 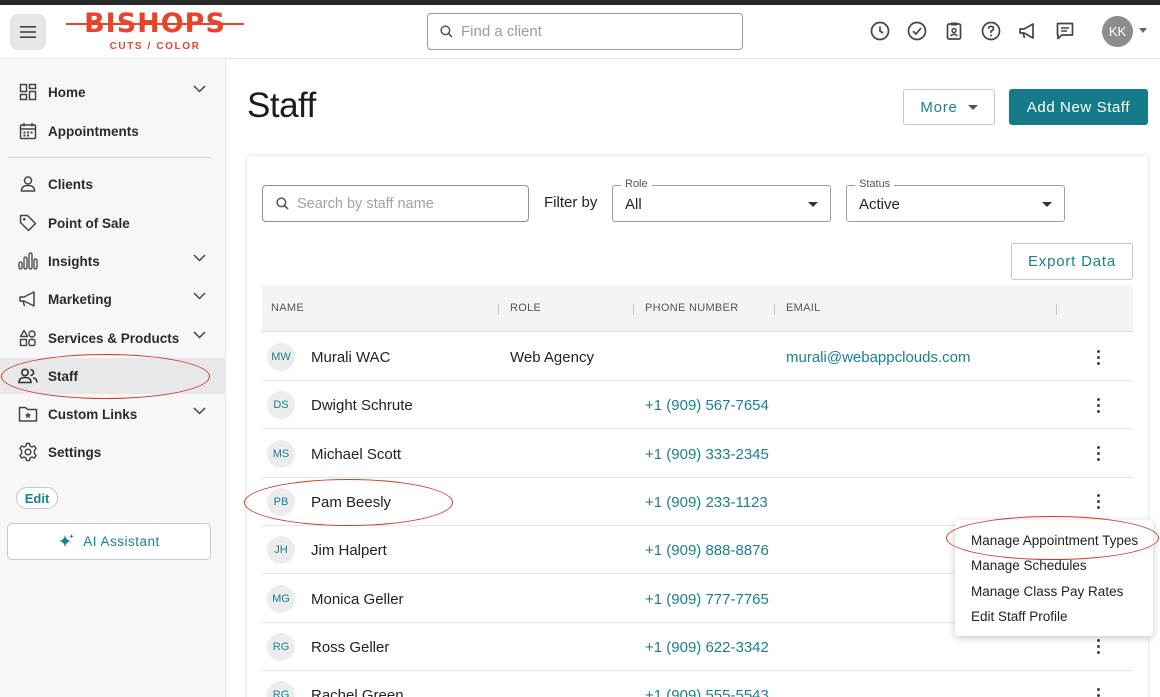 I want to click on staff-avatar: MG, so click(x=281, y=598).